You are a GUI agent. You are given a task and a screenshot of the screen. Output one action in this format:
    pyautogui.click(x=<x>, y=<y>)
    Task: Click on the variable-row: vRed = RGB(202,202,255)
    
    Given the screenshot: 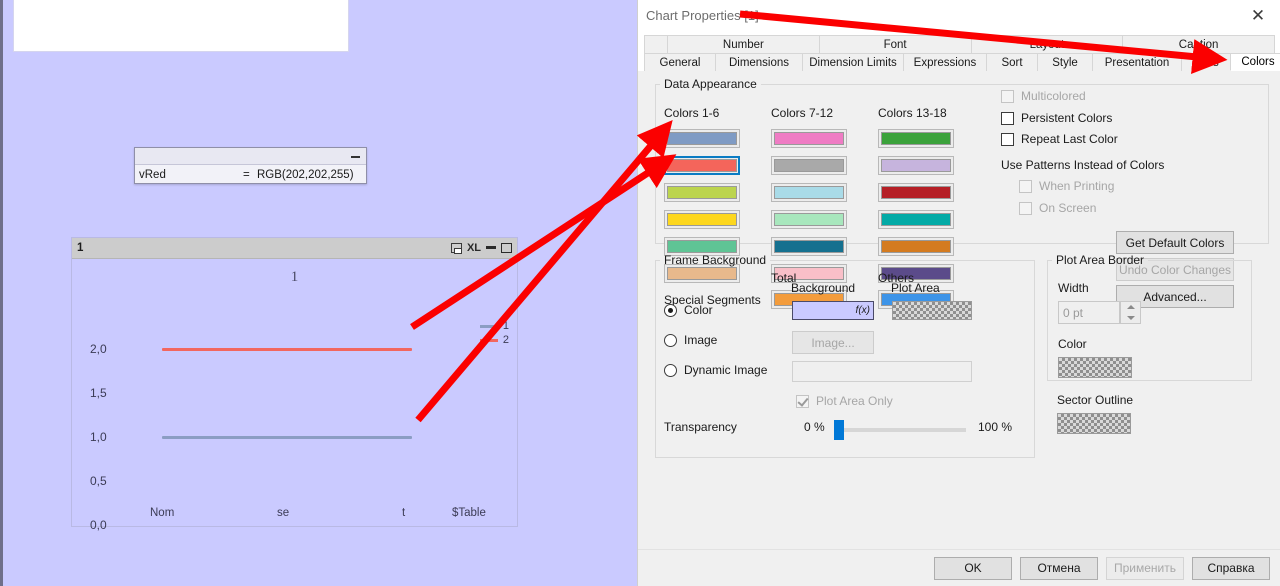 What is the action you would take?
    pyautogui.click(x=250, y=174)
    